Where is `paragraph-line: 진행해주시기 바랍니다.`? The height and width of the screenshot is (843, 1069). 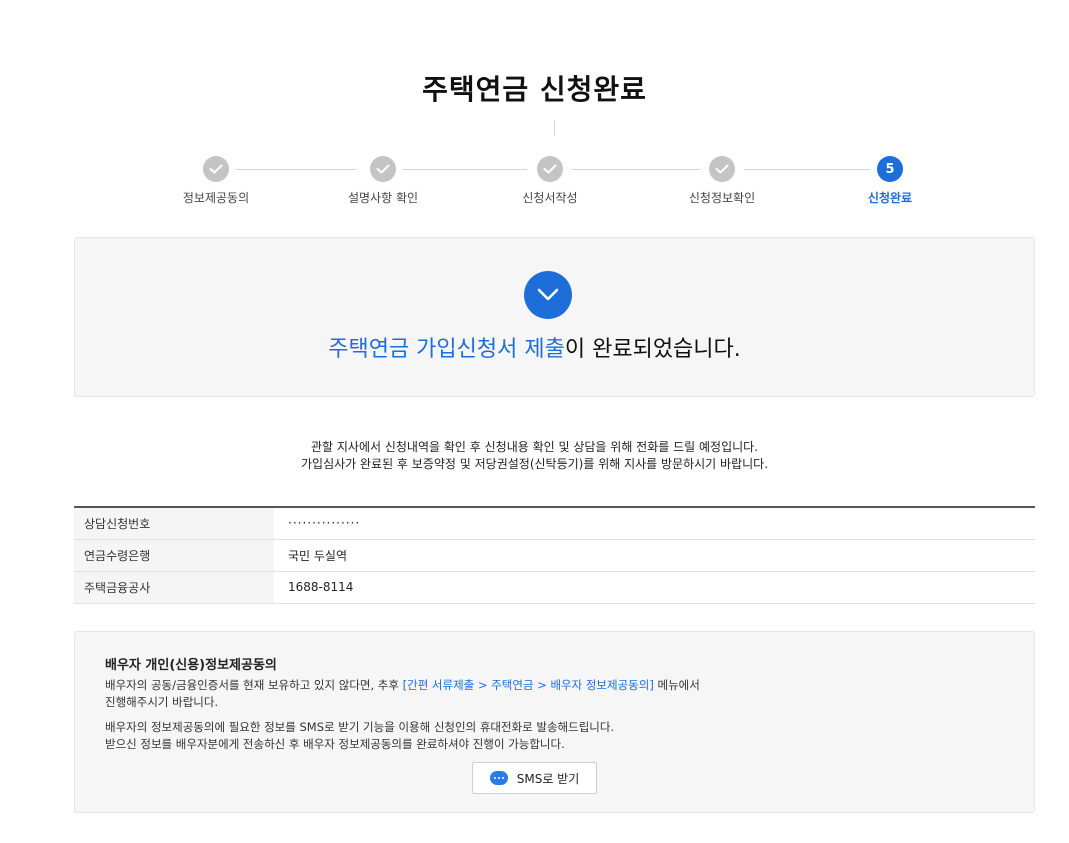
paragraph-line: 진행해주시기 바랍니다. is located at coordinates (162, 702).